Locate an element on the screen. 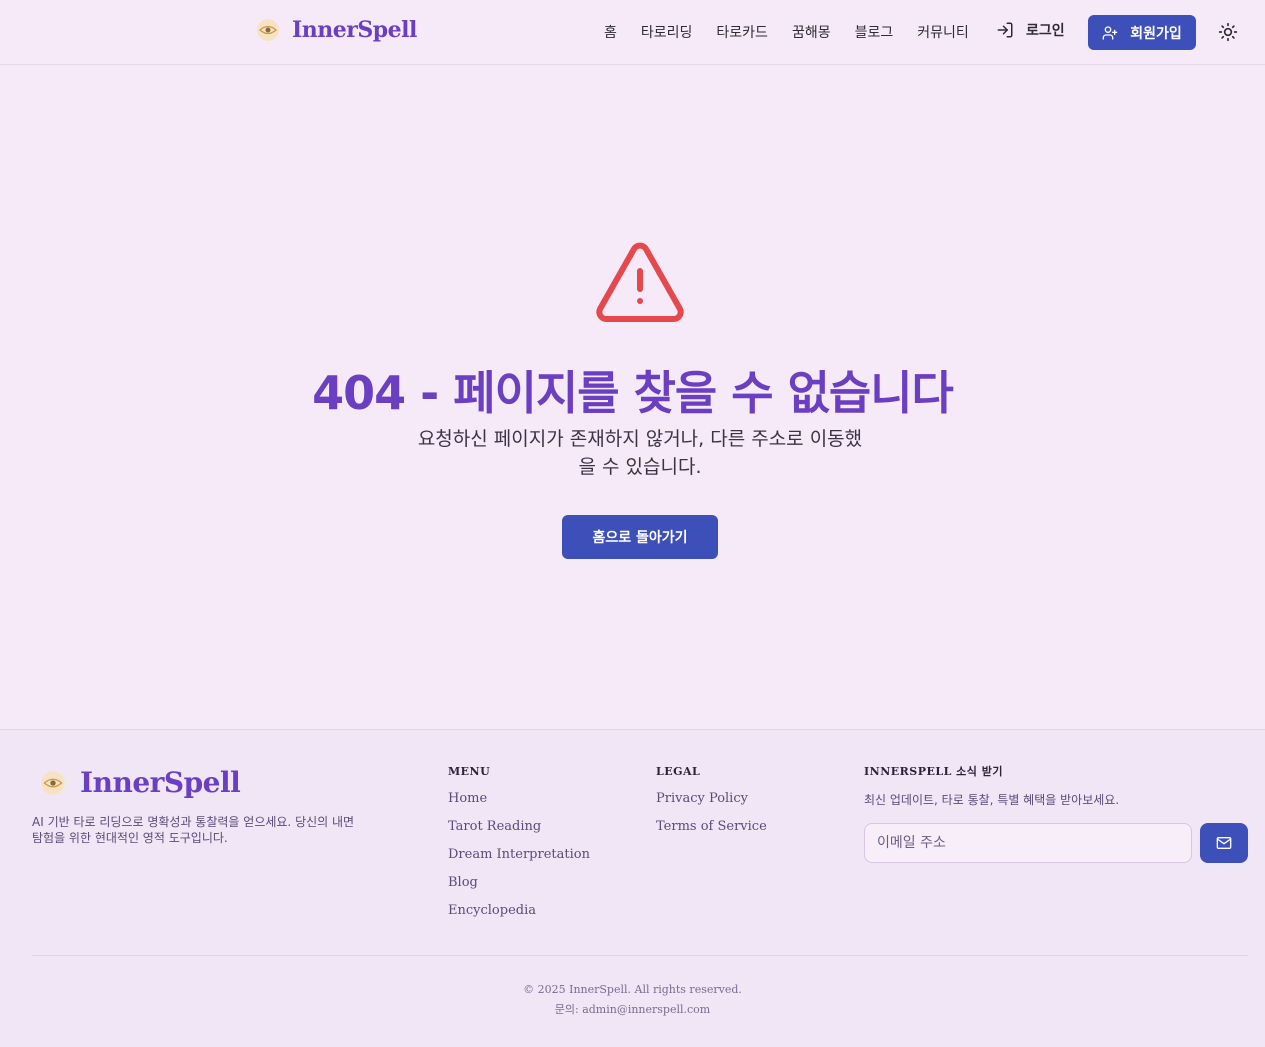 The image size is (1265, 1047). sun-icon is located at coordinates (1228, 32).